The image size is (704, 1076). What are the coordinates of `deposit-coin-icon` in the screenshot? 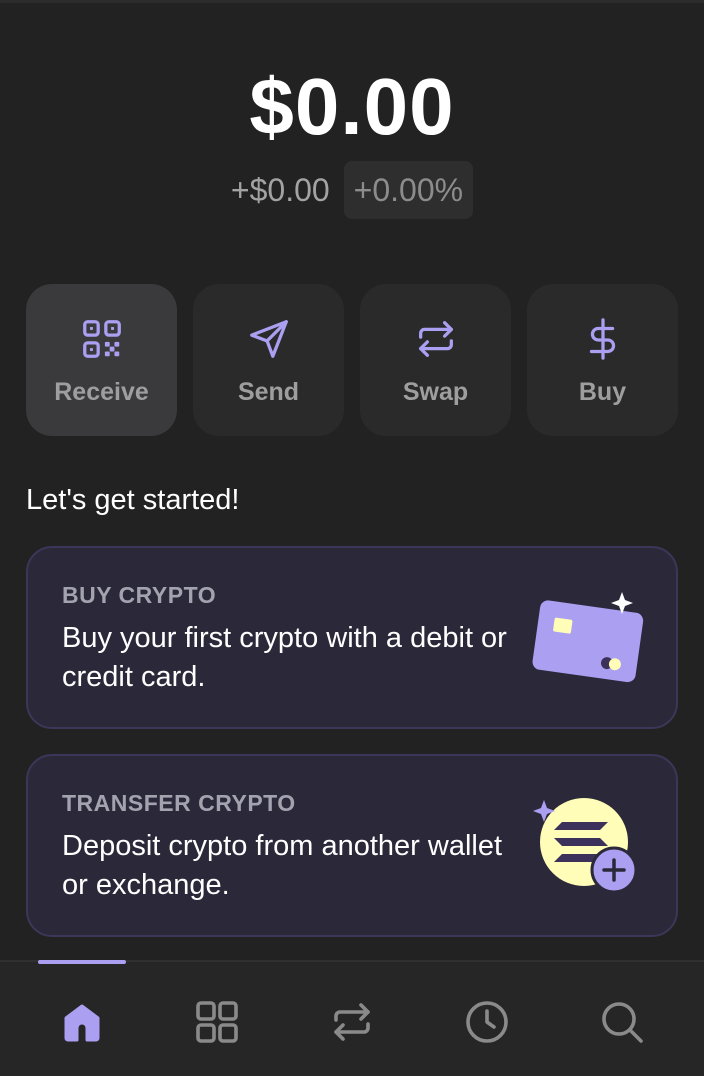 It's located at (585, 846).